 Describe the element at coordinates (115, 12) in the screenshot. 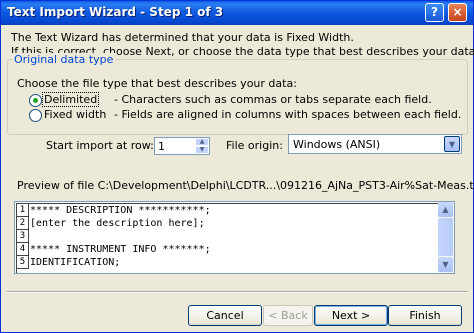

I see `window-title: Text Import Wizard - Step 1 of 3` at that location.